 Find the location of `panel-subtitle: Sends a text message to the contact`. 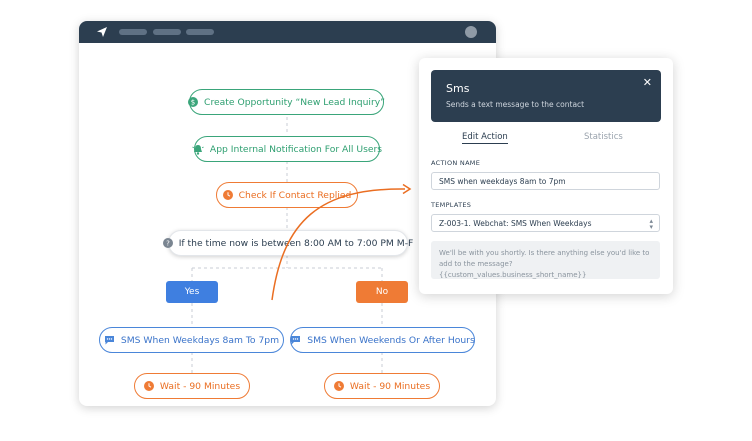

panel-subtitle: Sends a text message to the contact is located at coordinates (515, 104).